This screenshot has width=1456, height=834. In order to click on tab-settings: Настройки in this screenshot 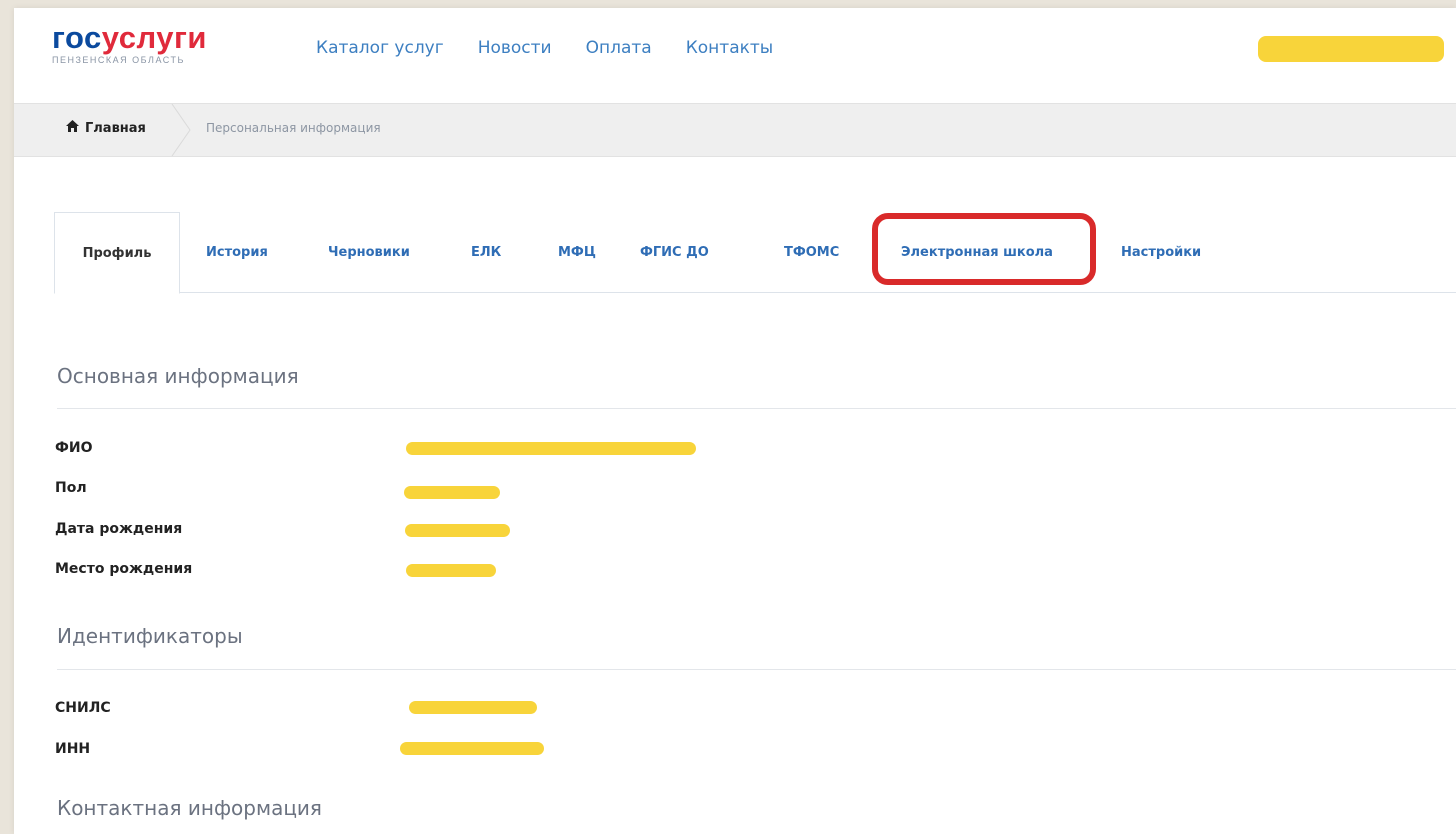, I will do `click(1161, 252)`.